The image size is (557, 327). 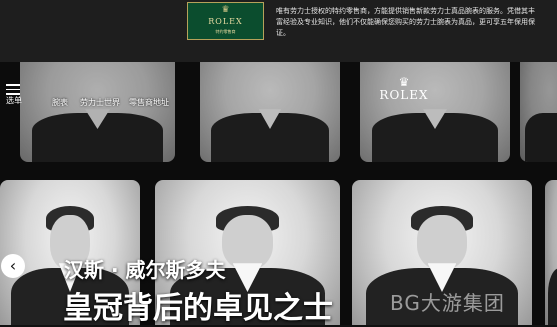 What do you see at coordinates (225, 31) in the screenshot?
I see `badge-subtitle: 特约零售商` at bounding box center [225, 31].